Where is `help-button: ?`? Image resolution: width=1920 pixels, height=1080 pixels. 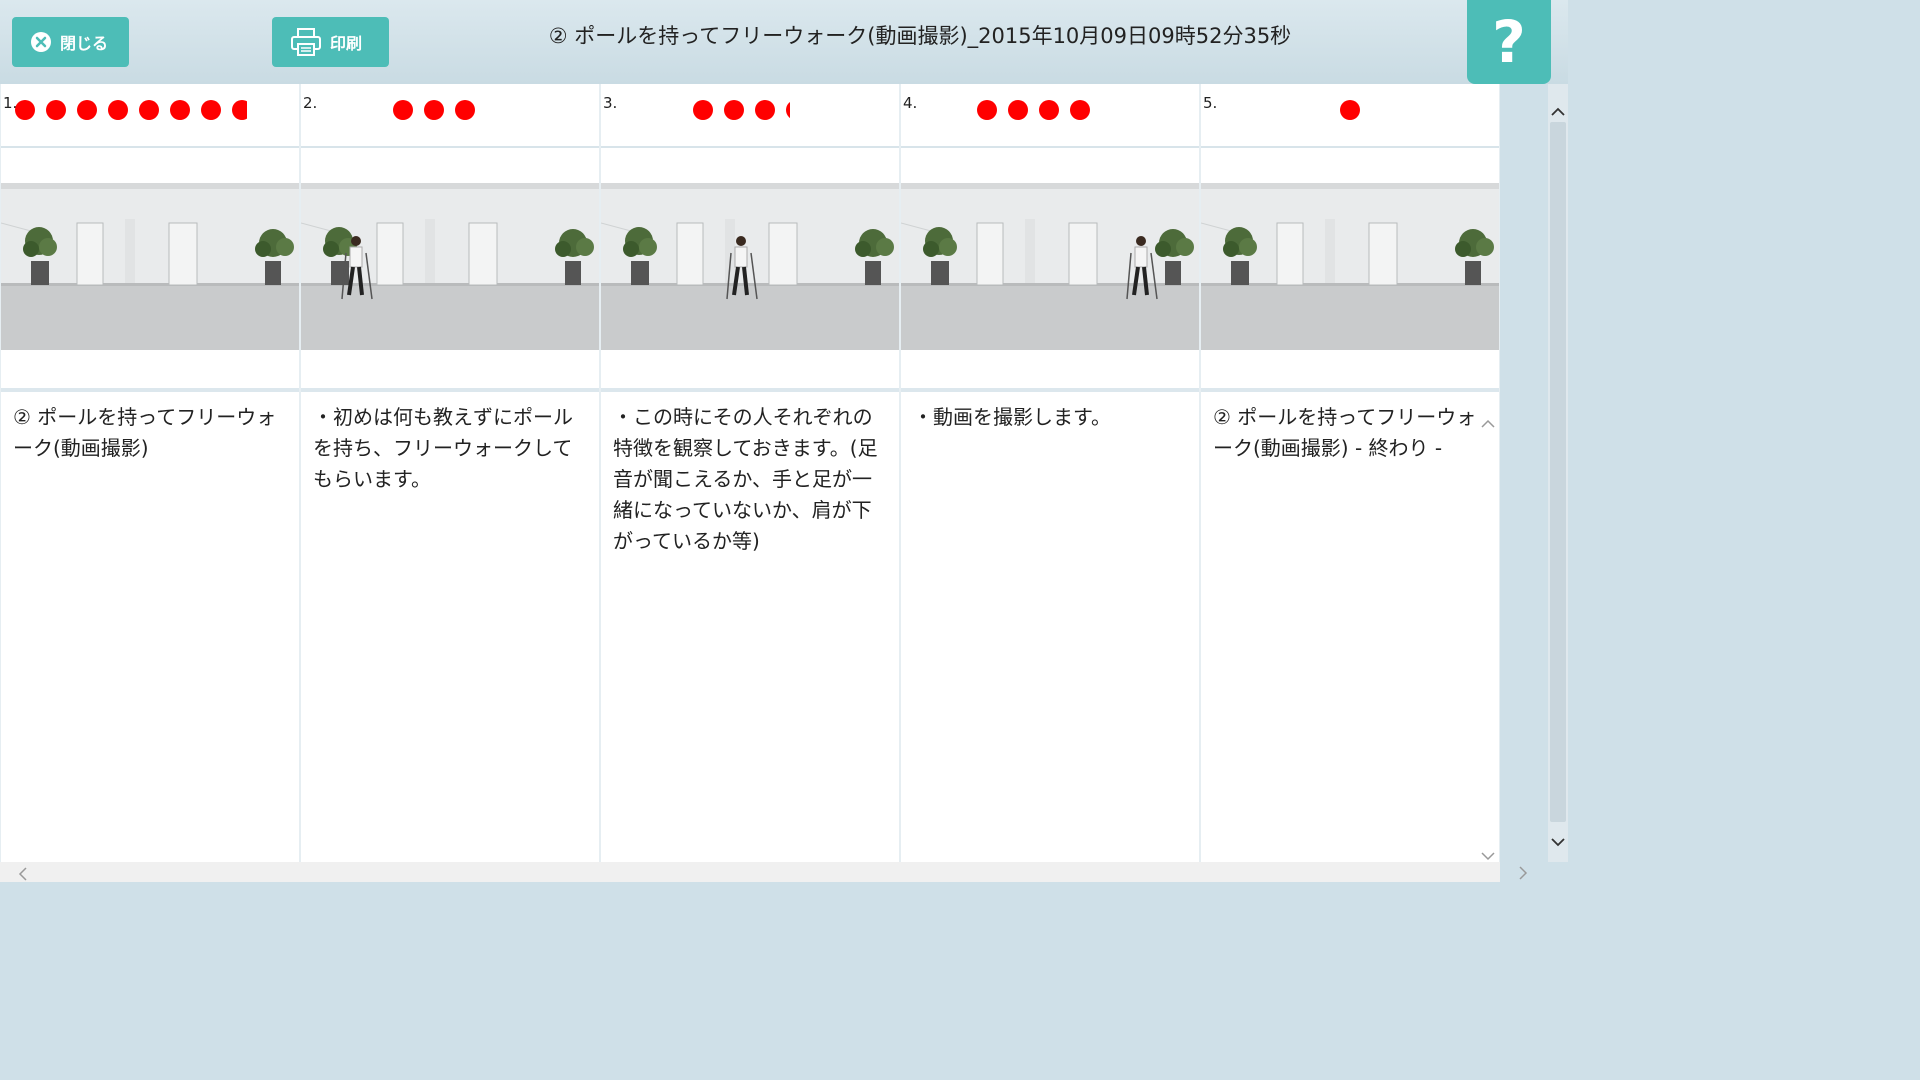
help-button: ? is located at coordinates (1509, 42).